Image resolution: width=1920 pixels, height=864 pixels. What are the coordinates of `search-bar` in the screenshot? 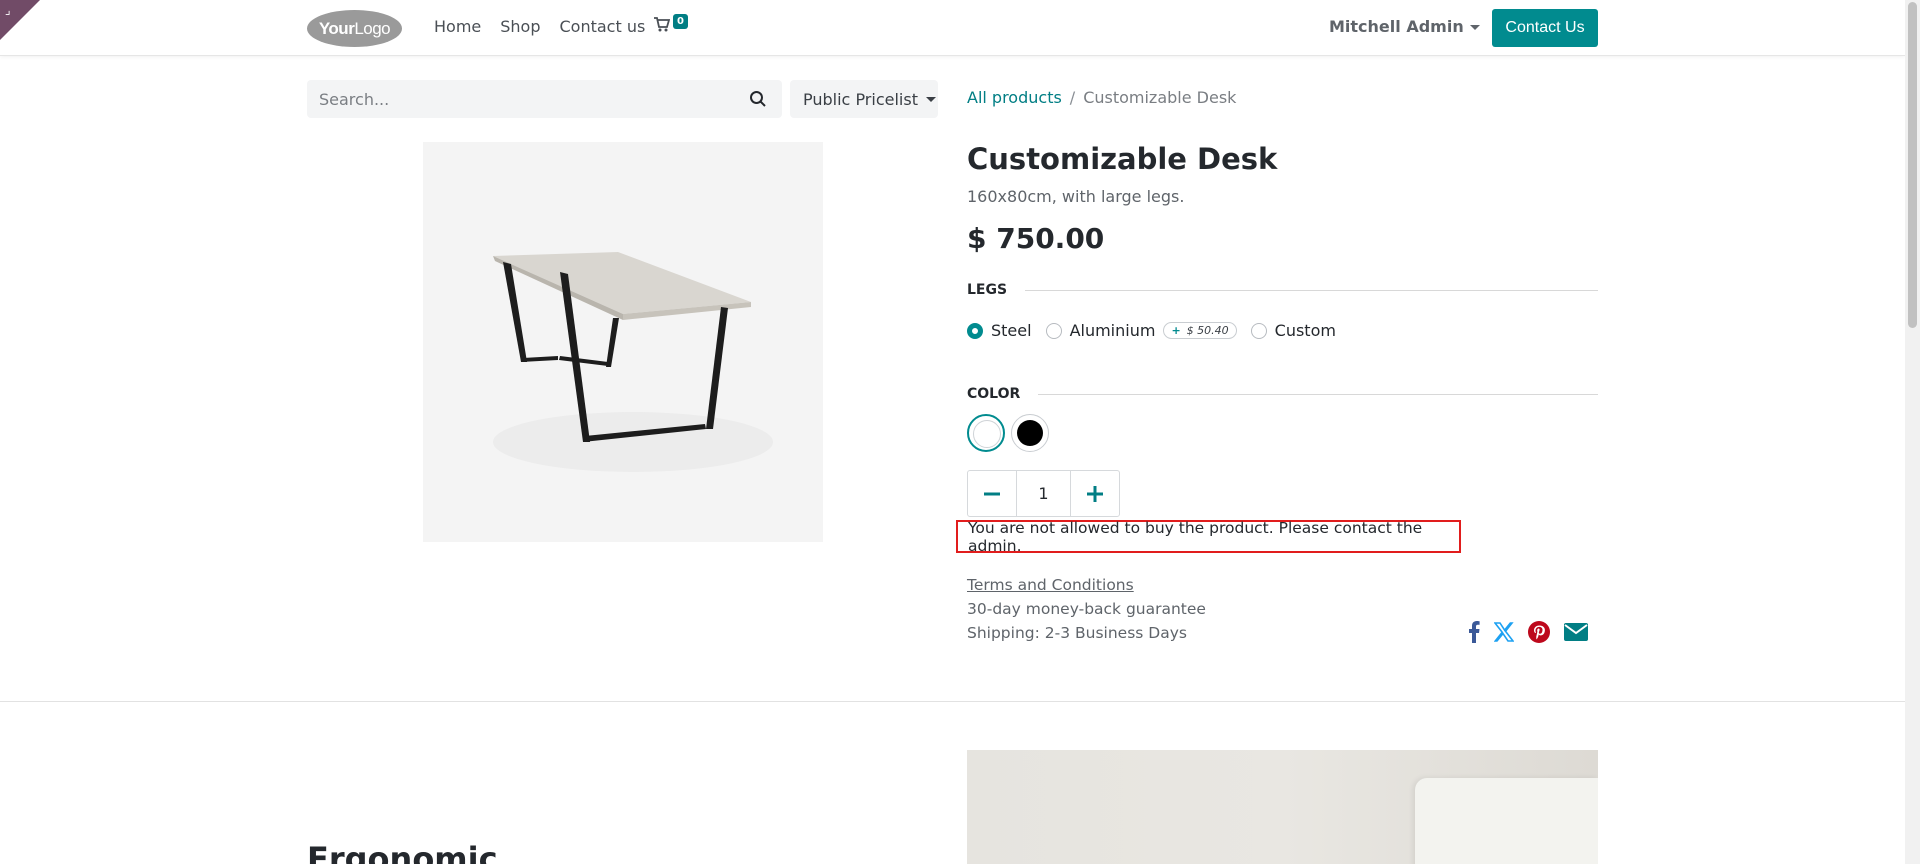 It's located at (544, 99).